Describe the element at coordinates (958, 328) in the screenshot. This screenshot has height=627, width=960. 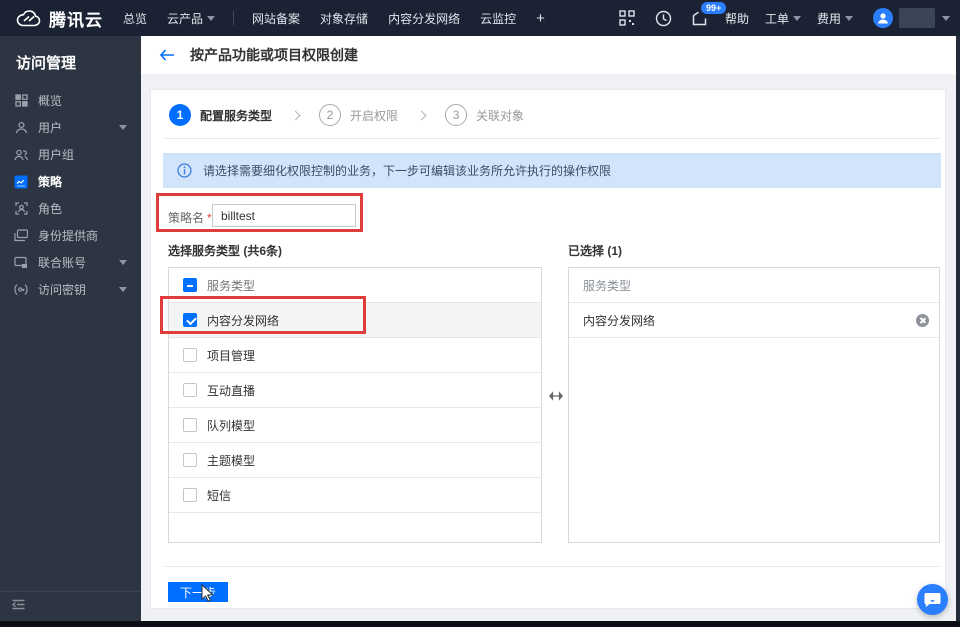
I see `window-right-border` at that location.